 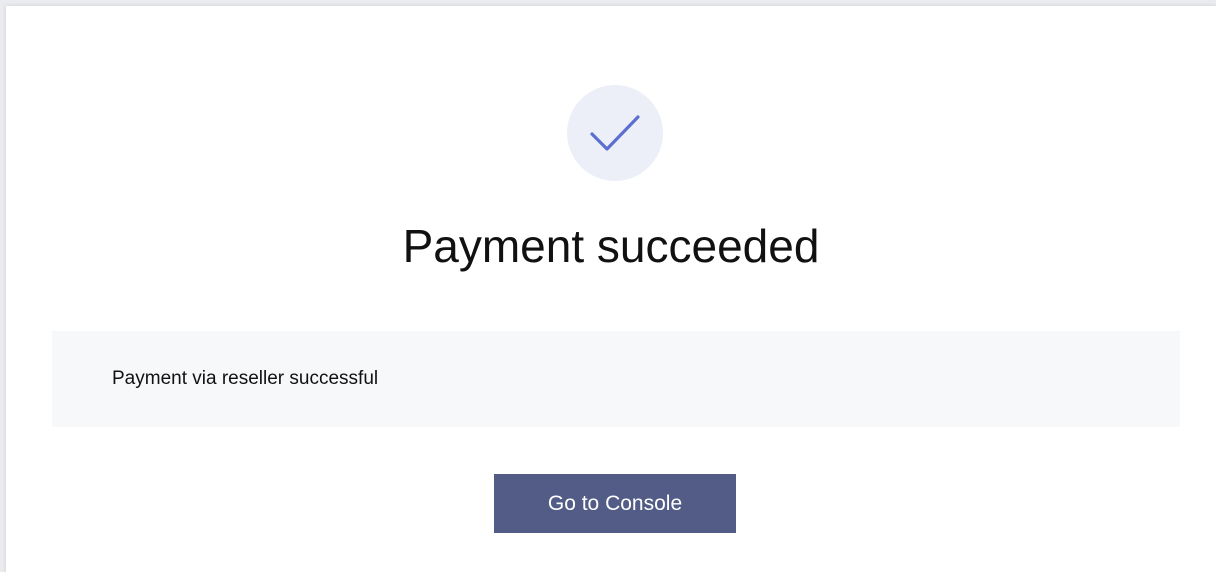 What do you see at coordinates (611, 246) in the screenshot?
I see `page-title: Payment succeeded` at bounding box center [611, 246].